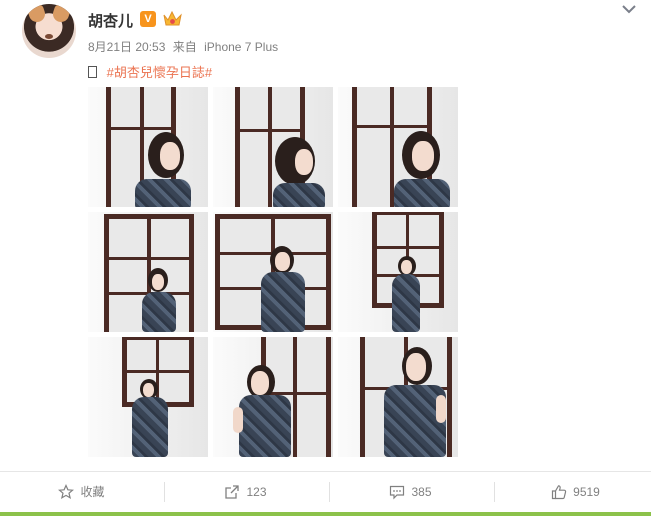 This screenshot has height=516, width=651. I want to click on verified-icon: V, so click(148, 19).